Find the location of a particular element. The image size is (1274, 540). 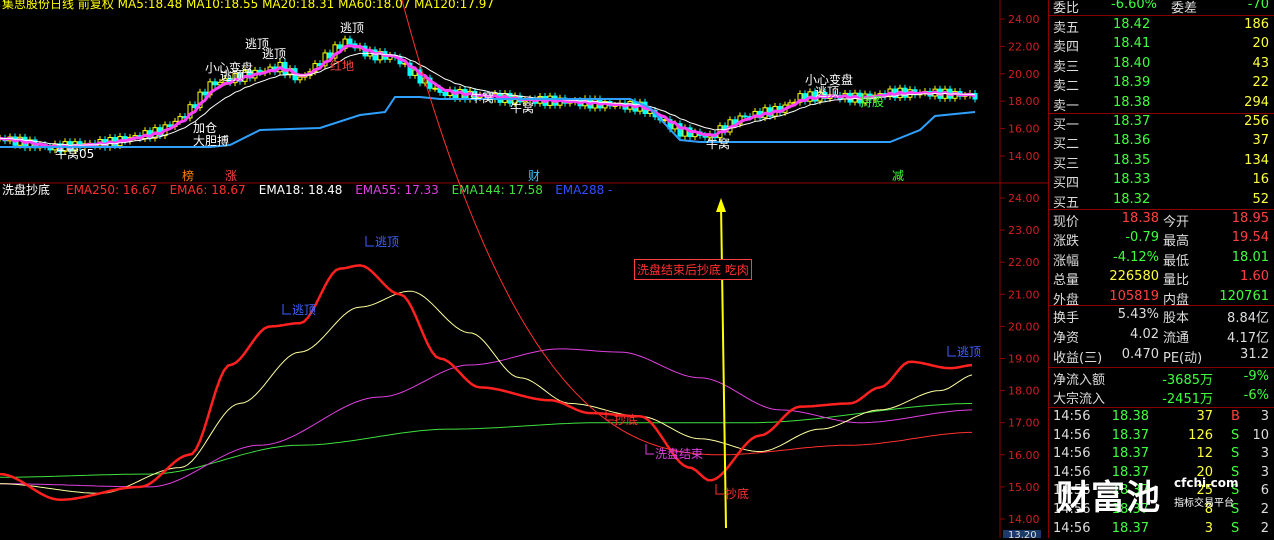

ask-price: 18.40 is located at coordinates (1132, 63).